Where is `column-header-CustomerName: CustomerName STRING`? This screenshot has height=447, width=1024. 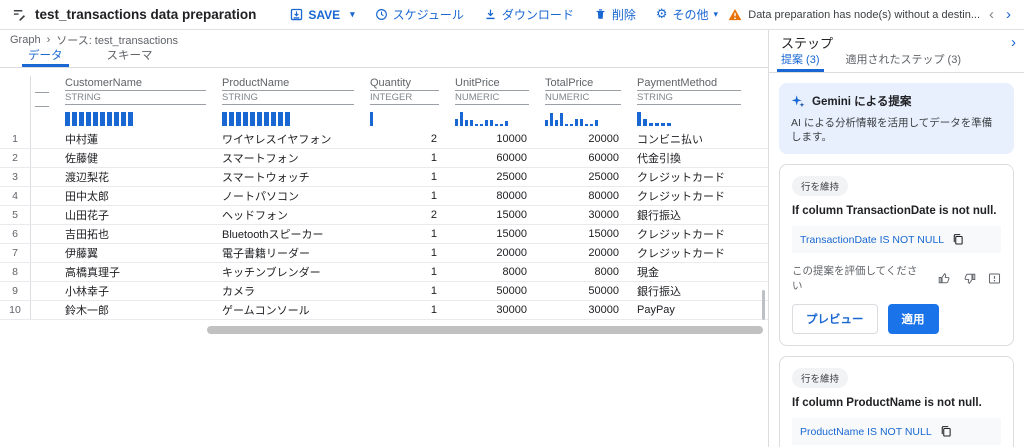
column-header-CustomerName: CustomerName STRING is located at coordinates (139, 103).